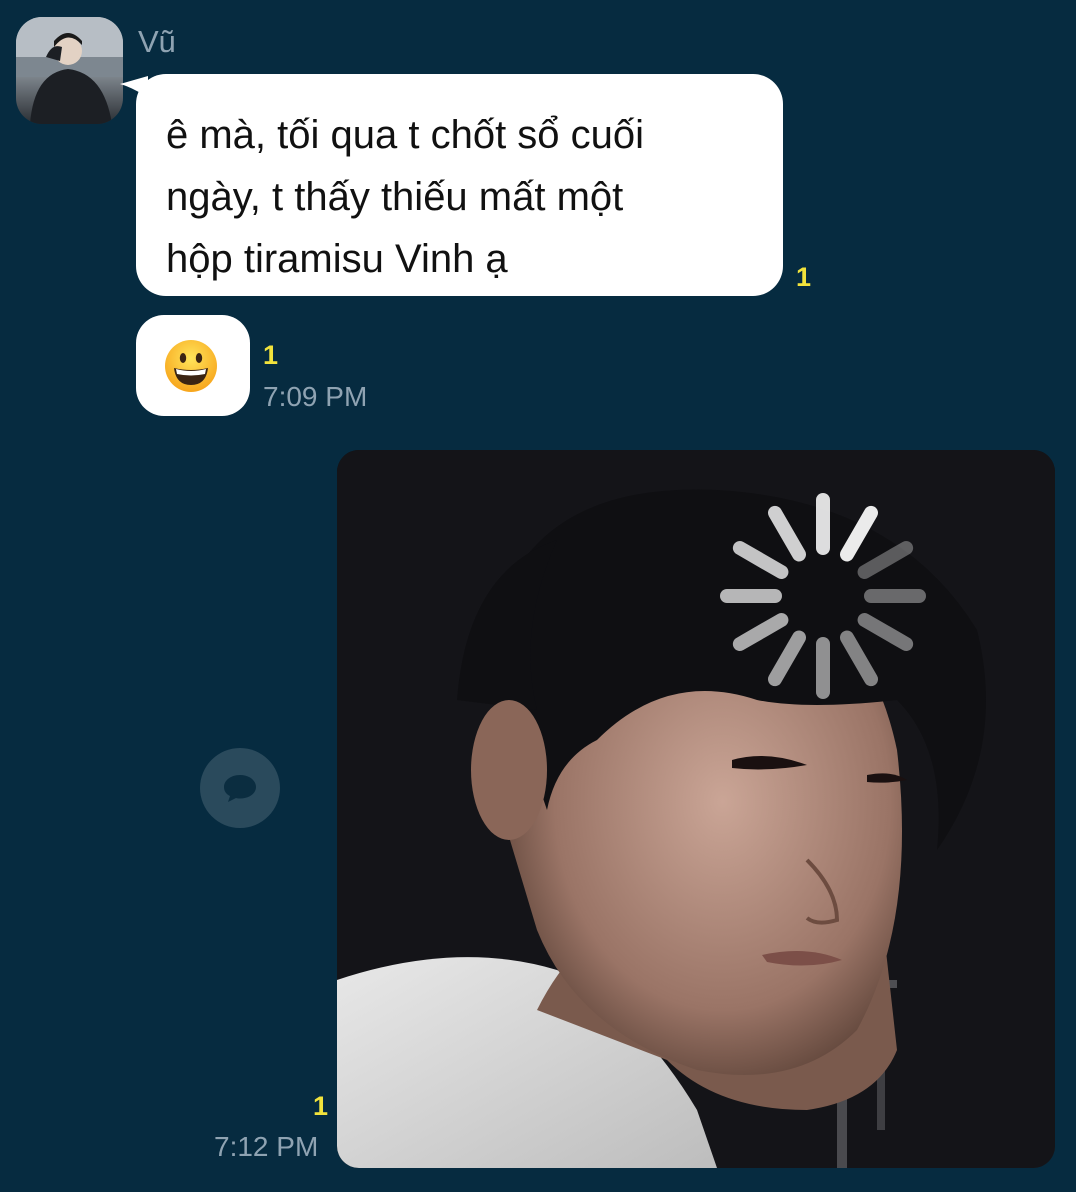 The image size is (1076, 1192). What do you see at coordinates (395, 197) in the screenshot?
I see `message-line: ngày, t thấy thiếu mất một` at bounding box center [395, 197].